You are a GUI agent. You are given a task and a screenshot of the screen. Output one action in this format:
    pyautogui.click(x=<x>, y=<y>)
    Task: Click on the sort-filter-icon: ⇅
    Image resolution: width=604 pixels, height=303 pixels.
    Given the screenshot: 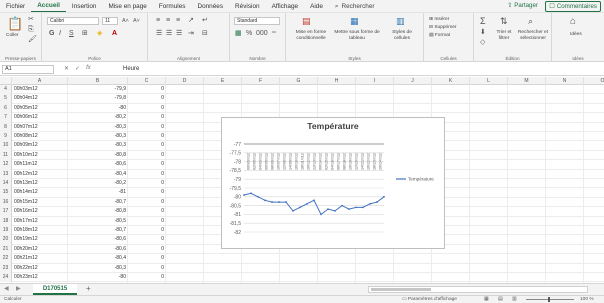 What is the action you would take?
    pyautogui.click(x=504, y=21)
    